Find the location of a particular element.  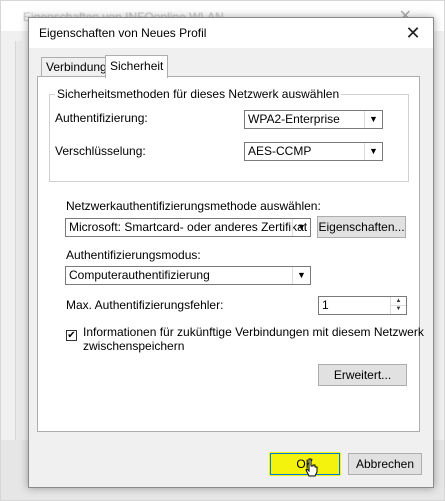

max-failures-stepper: 1 ▲ ▼ is located at coordinates (362, 305).